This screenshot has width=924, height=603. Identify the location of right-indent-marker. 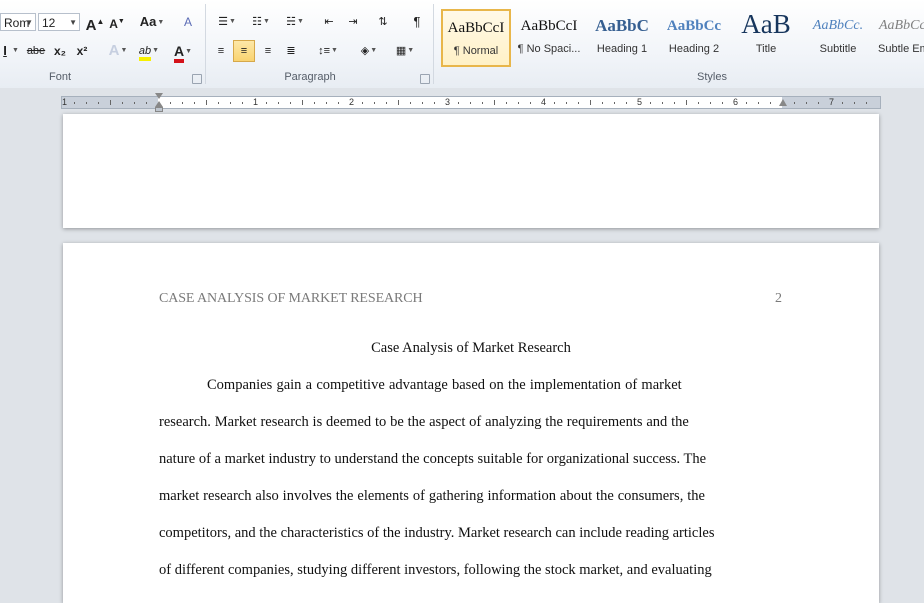
(783, 102).